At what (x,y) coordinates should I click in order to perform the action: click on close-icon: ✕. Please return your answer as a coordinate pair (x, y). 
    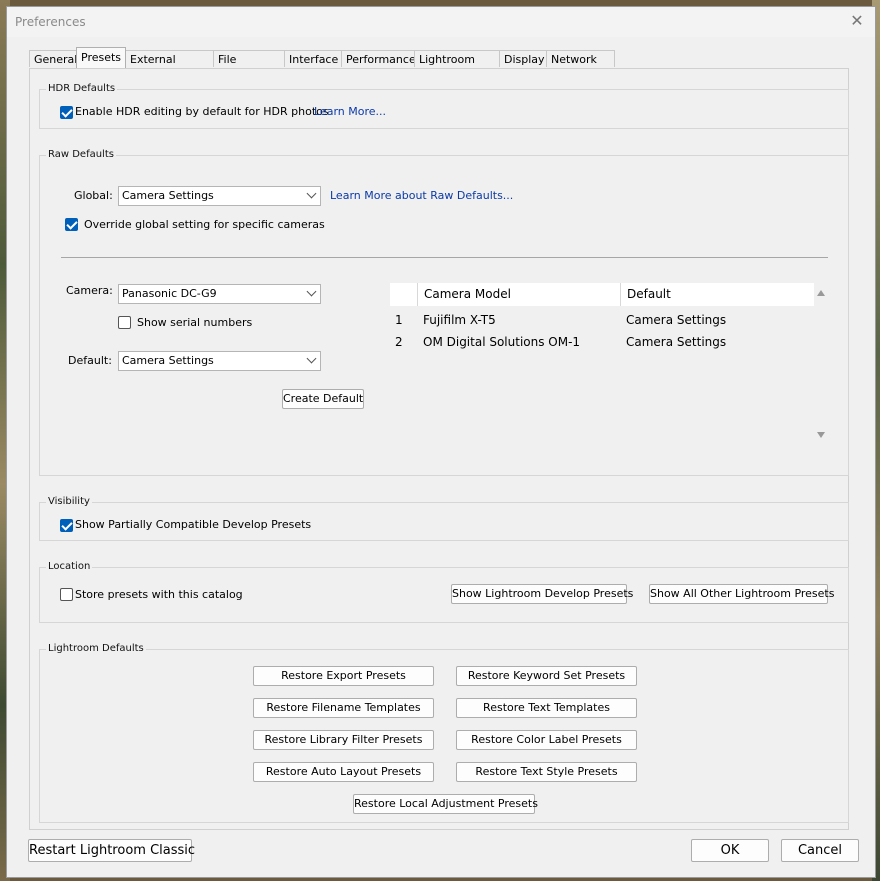
    Looking at the image, I should click on (857, 21).